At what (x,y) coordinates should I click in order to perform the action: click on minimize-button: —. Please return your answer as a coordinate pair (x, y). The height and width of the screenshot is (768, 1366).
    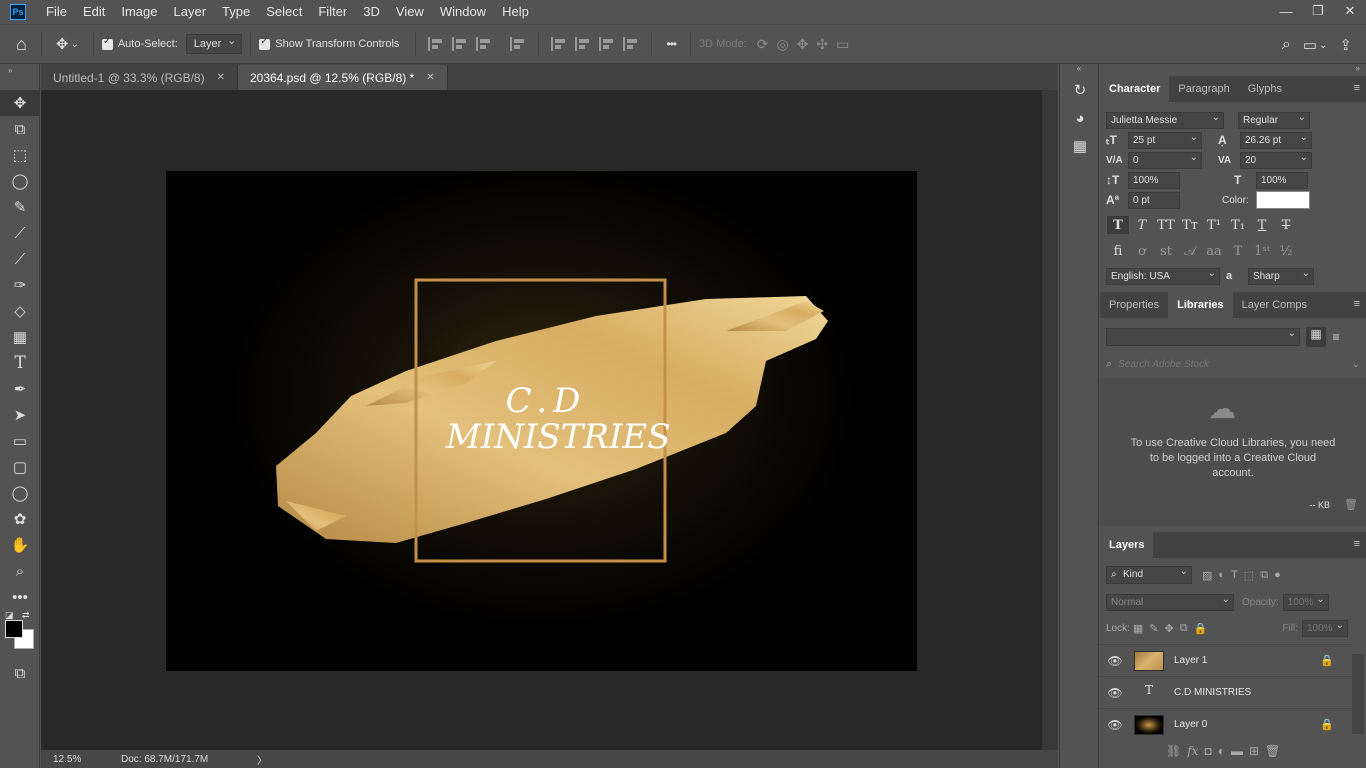
    Looking at the image, I should click on (1286, 11).